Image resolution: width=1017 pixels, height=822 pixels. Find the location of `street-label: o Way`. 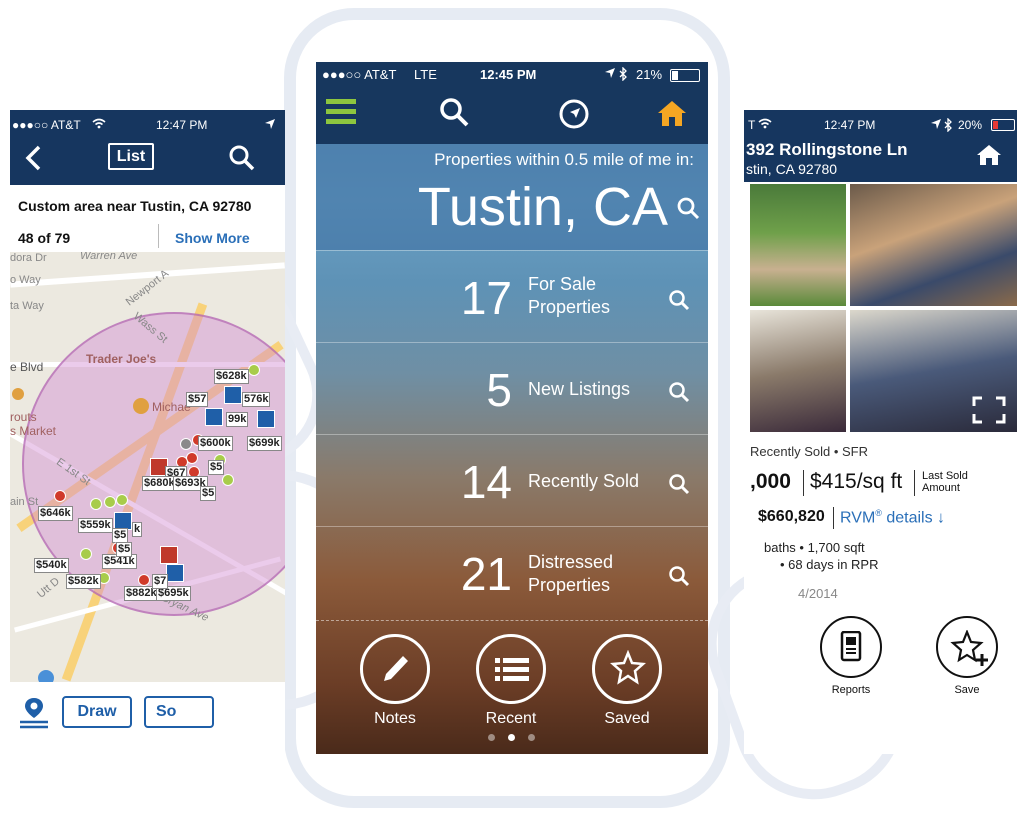

street-label: o Way is located at coordinates (25, 280).